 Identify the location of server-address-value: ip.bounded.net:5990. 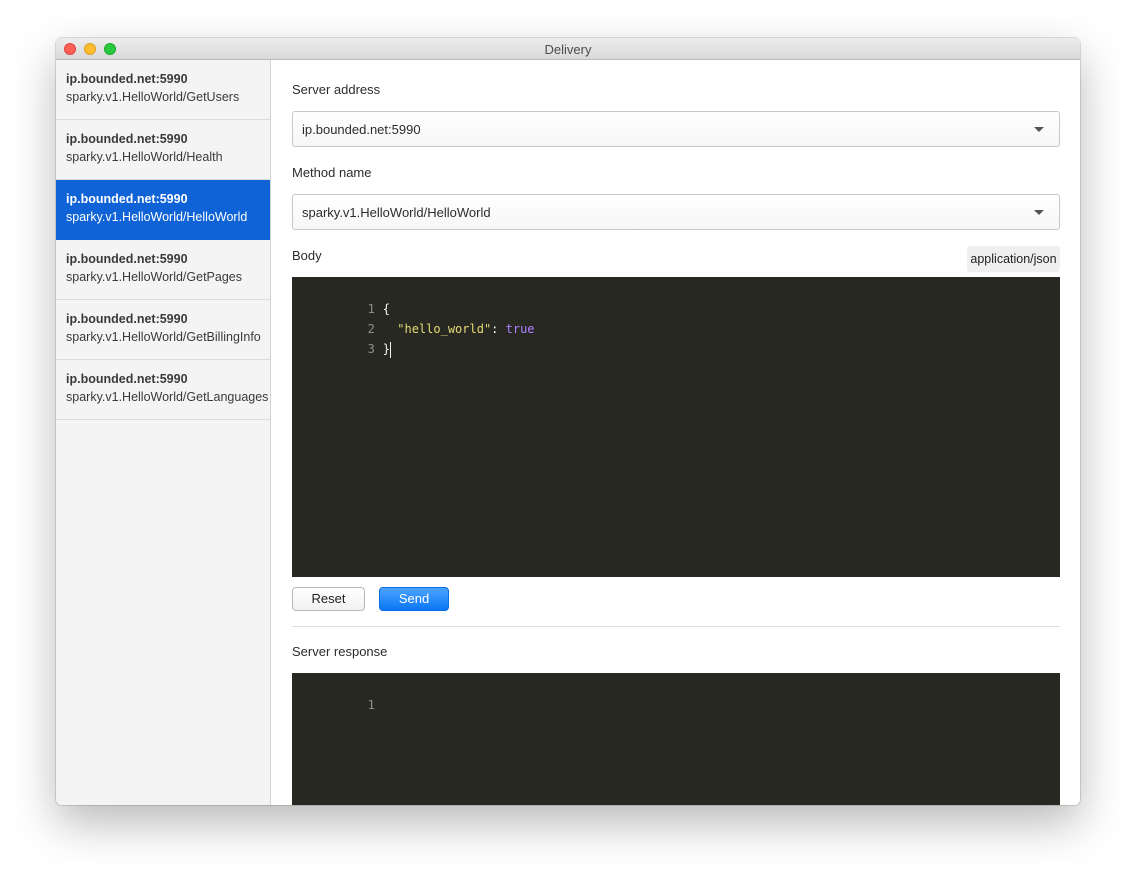
(361, 129).